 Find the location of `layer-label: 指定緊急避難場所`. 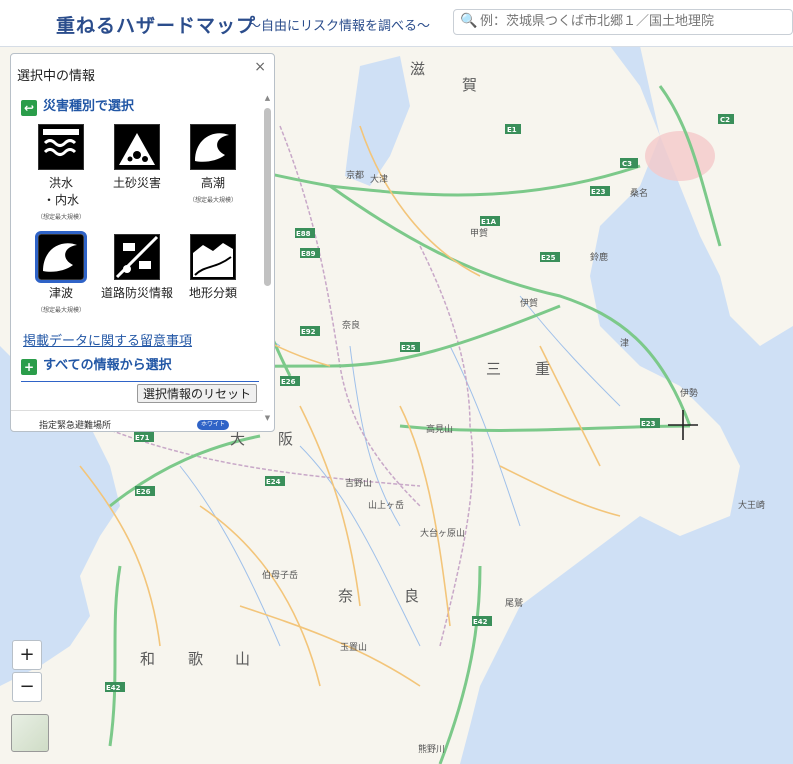

layer-label: 指定緊急避難場所 is located at coordinates (75, 426).